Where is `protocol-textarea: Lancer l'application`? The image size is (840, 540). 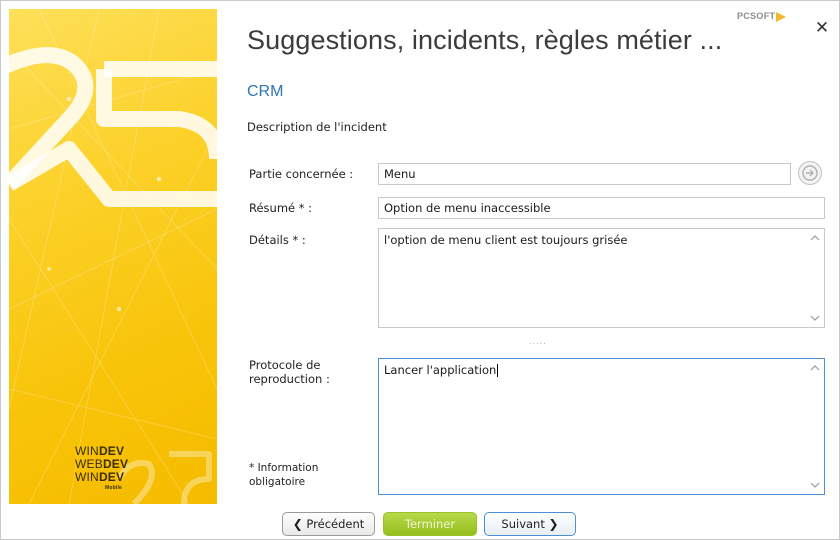
protocol-textarea: Lancer l'application is located at coordinates (601, 426).